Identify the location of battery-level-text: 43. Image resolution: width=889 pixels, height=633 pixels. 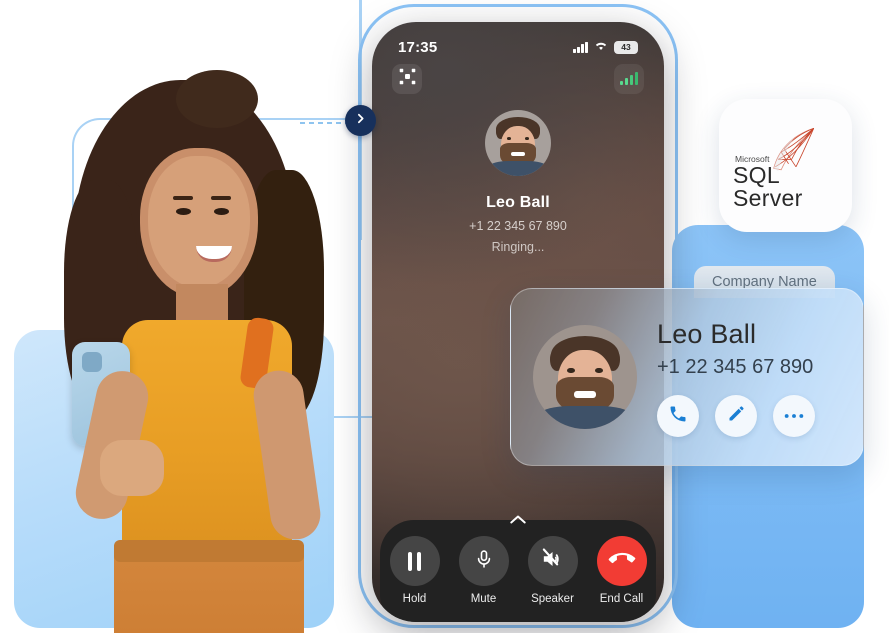
(626, 47).